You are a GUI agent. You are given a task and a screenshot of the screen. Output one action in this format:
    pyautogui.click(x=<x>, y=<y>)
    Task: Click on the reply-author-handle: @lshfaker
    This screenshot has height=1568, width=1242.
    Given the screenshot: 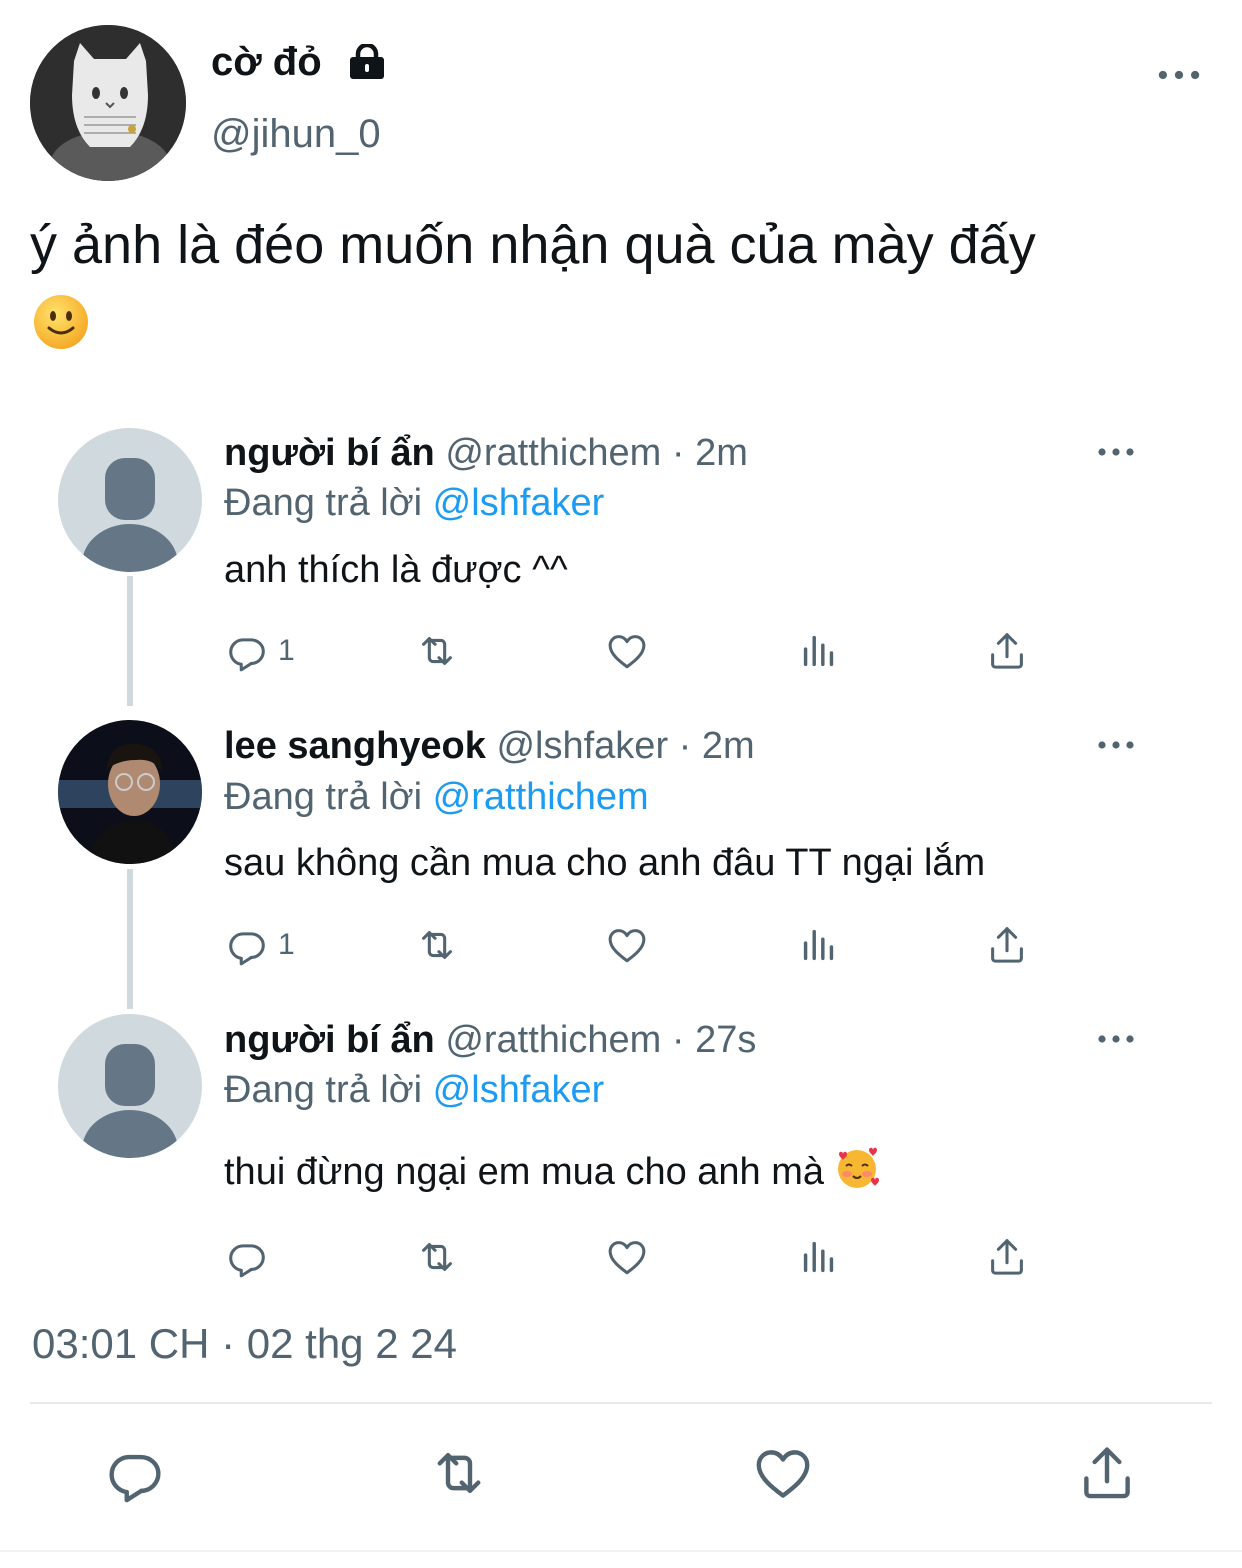 What is the action you would take?
    pyautogui.click(x=582, y=746)
    